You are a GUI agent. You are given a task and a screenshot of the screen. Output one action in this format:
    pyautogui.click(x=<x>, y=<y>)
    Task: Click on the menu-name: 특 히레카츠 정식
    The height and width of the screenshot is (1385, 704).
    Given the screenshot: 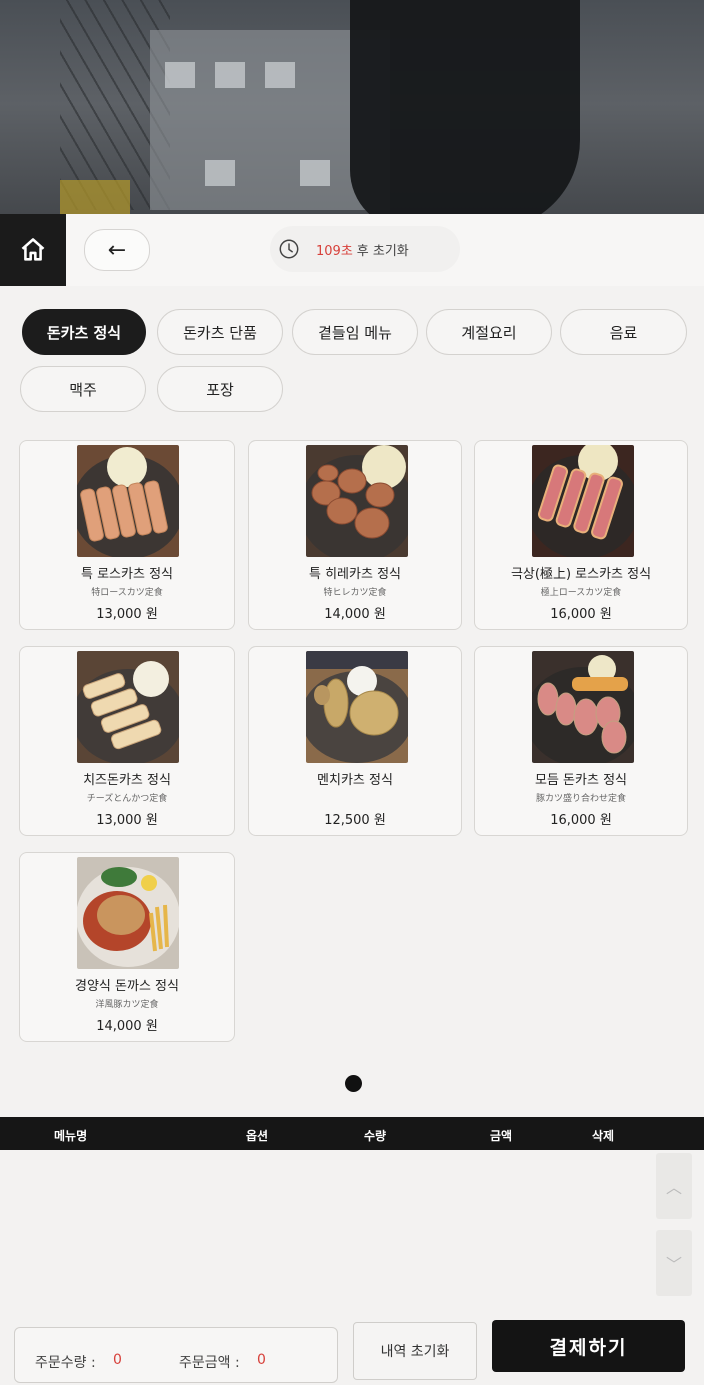 What is the action you would take?
    pyautogui.click(x=355, y=574)
    